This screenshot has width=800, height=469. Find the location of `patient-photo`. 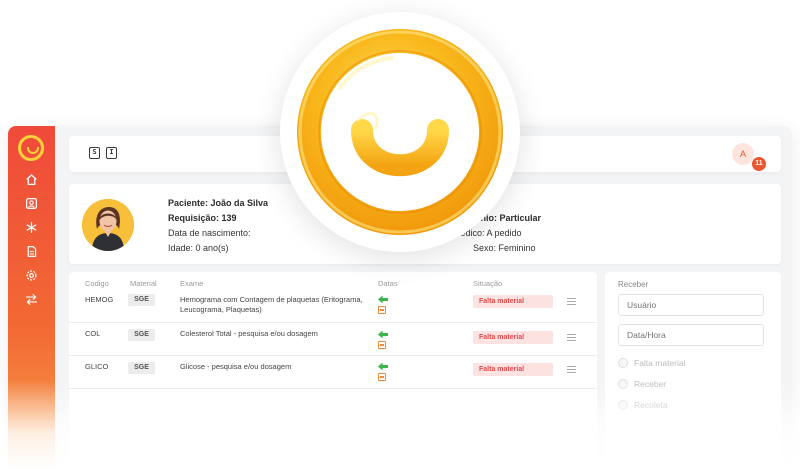

patient-photo is located at coordinates (108, 225).